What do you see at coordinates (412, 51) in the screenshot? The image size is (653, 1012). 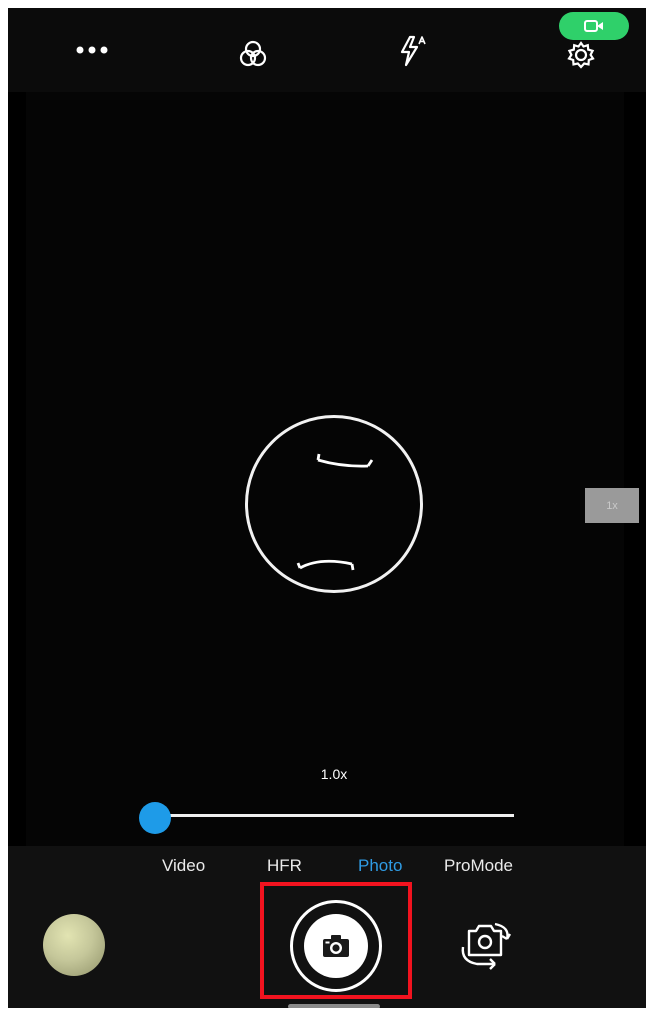 I see `flash-auto-icon` at bounding box center [412, 51].